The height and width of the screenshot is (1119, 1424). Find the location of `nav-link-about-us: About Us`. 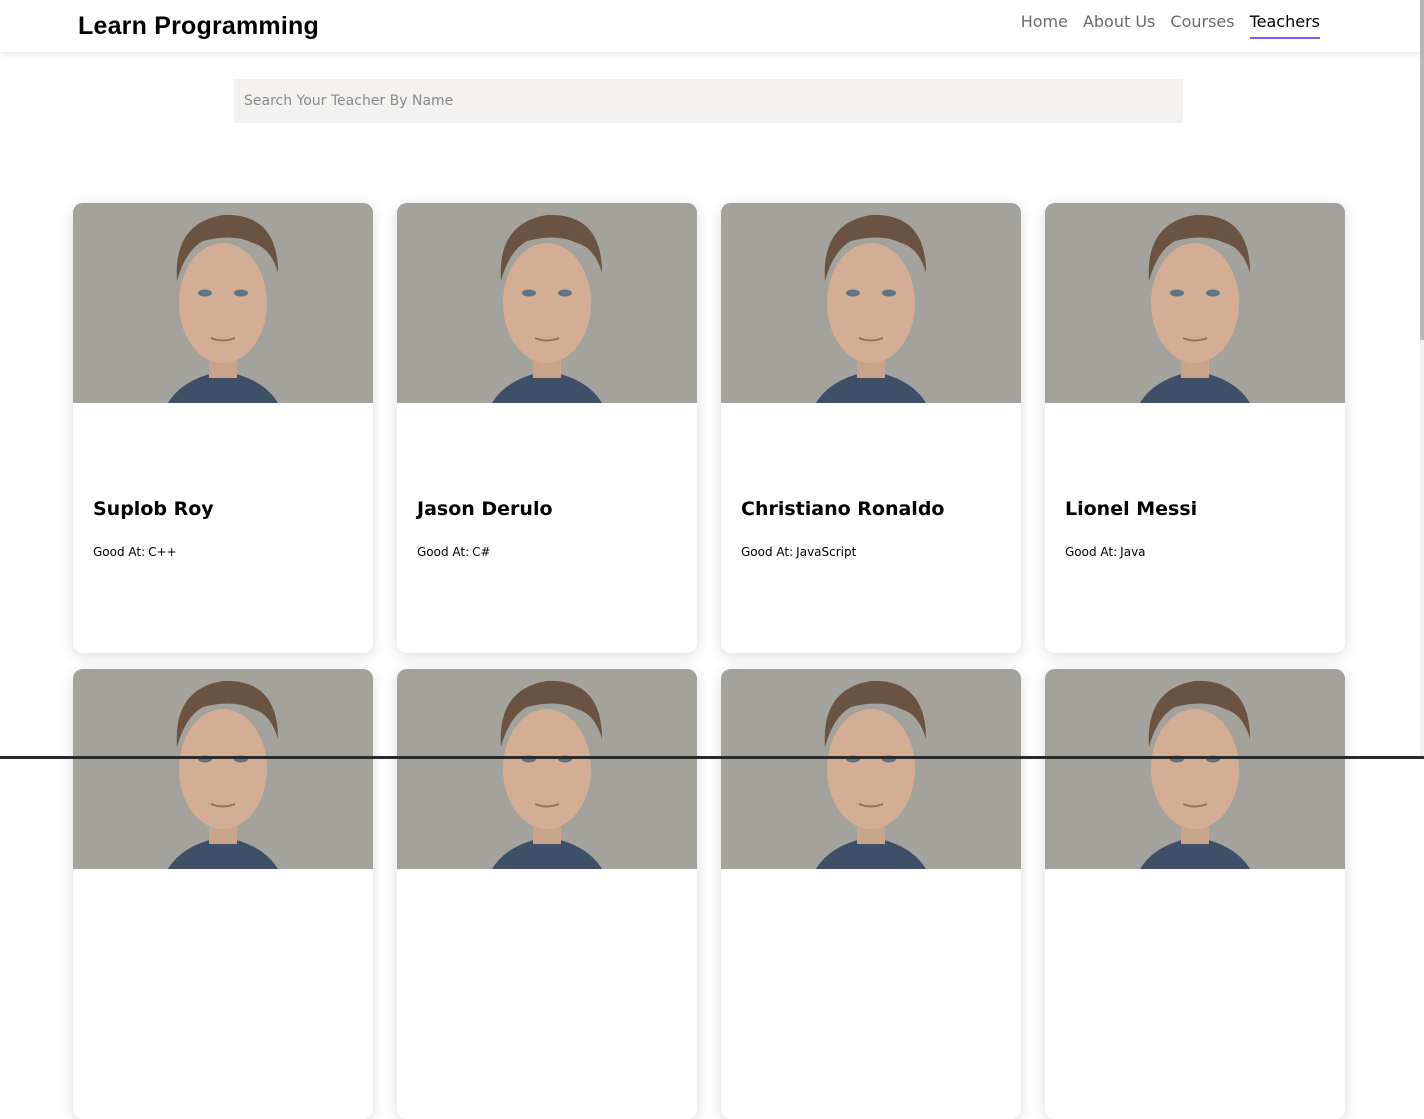

nav-link-about-us: About Us is located at coordinates (1119, 25).